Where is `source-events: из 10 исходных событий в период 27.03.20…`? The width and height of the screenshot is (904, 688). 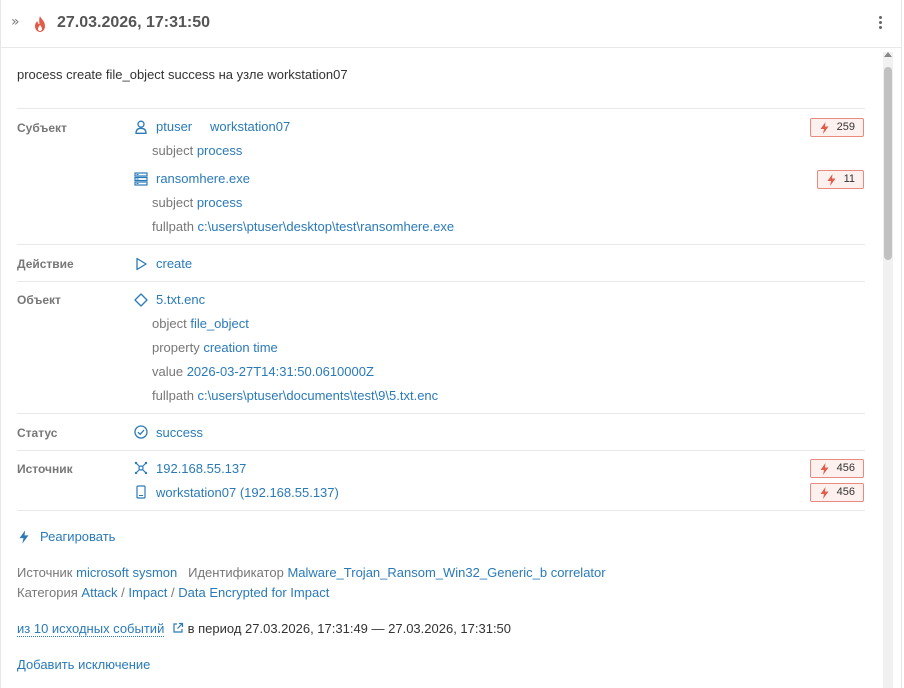
source-events: из 10 исходных событий в период 27.03.20… is located at coordinates (264, 629).